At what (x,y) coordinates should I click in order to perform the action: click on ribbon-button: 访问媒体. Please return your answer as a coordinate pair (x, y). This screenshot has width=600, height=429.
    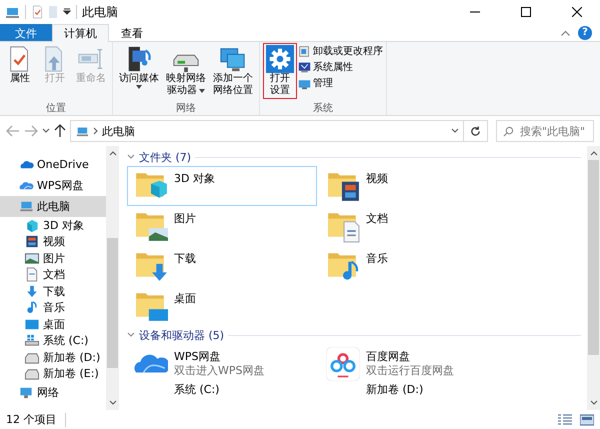
    Looking at the image, I should click on (139, 67).